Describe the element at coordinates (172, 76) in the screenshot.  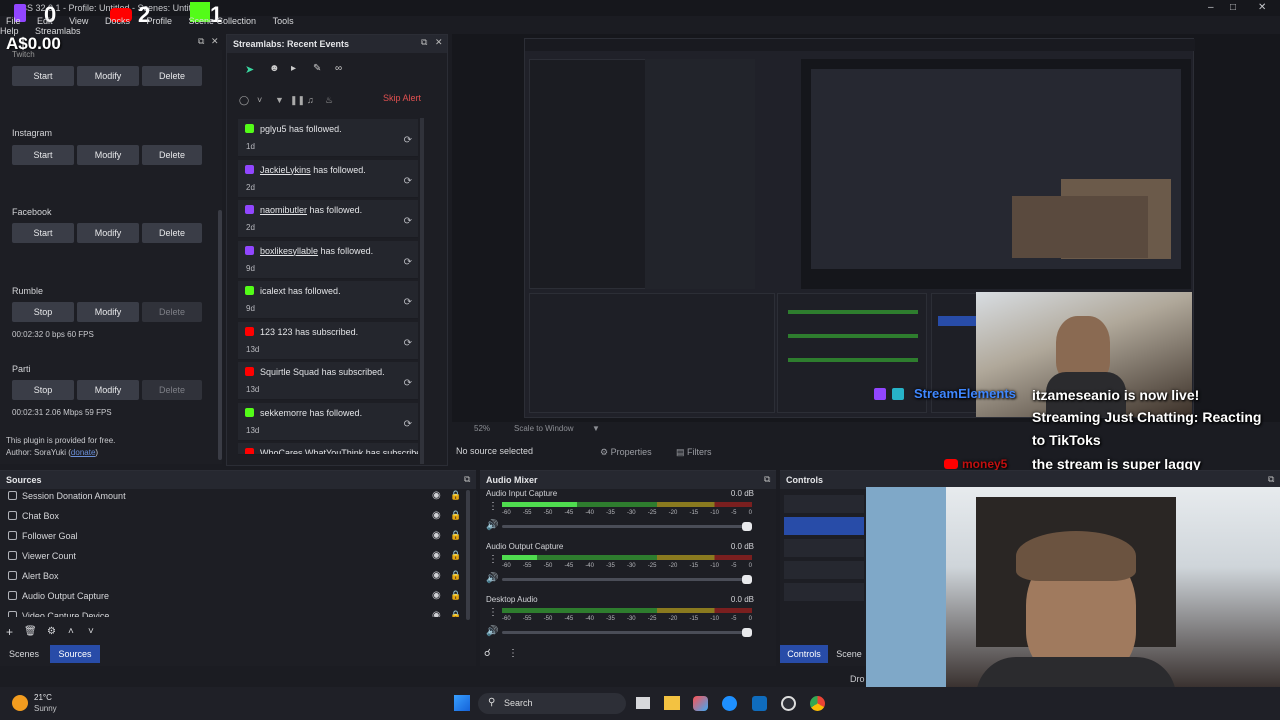
I see `twitch-delete-button: Delete` at that location.